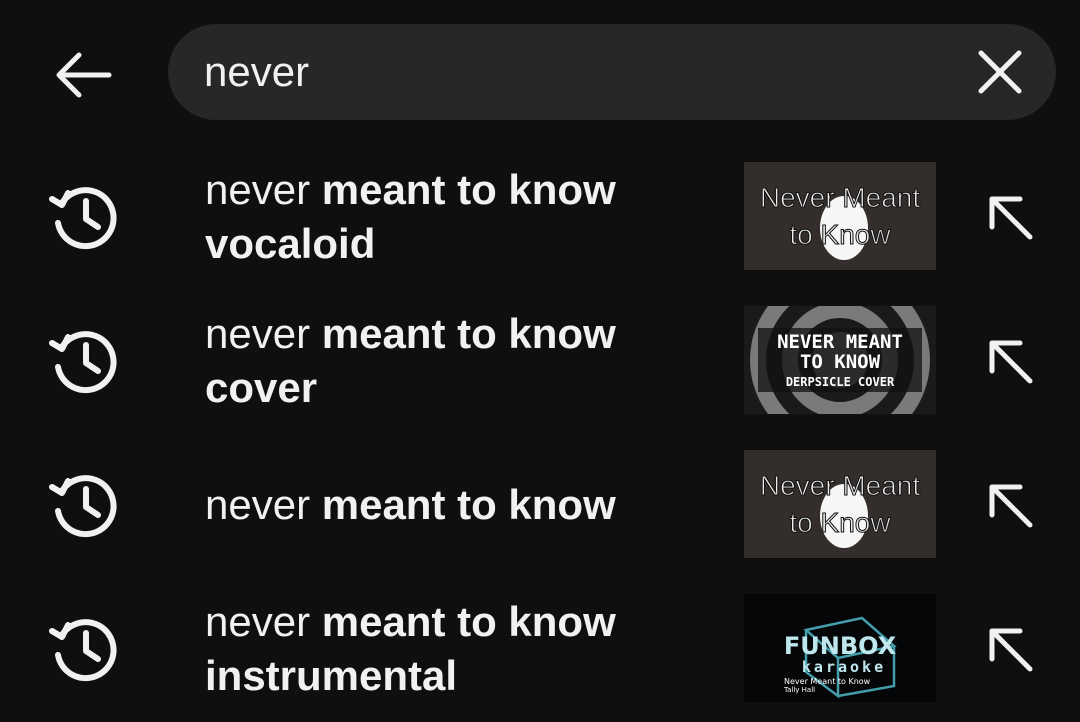 This screenshot has width=1080, height=722. I want to click on clear-search-button, so click(1000, 72).